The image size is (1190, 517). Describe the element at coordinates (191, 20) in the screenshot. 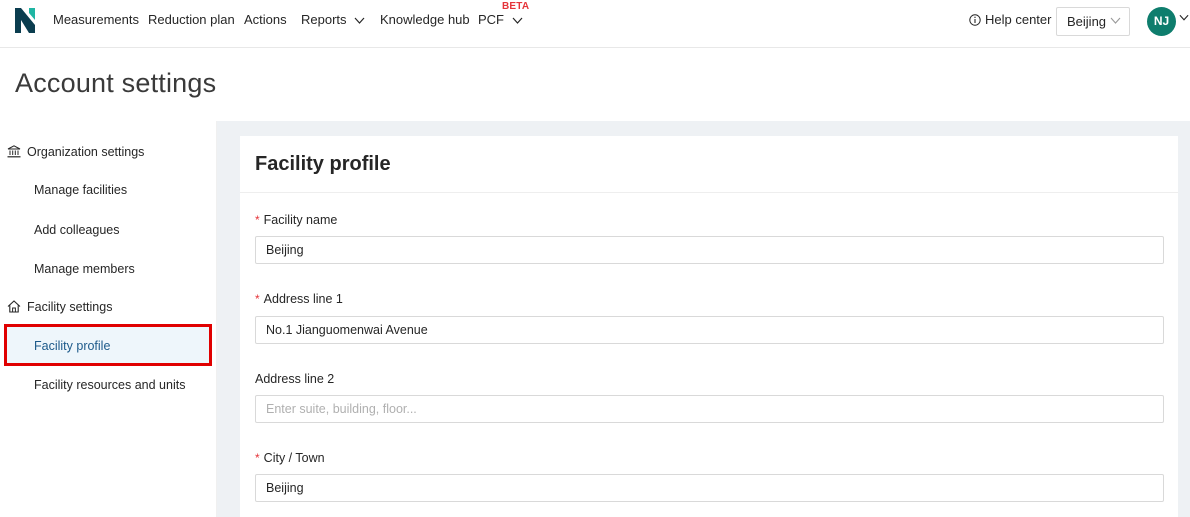

I see `nav-reduction-plan: Reduction plan` at that location.